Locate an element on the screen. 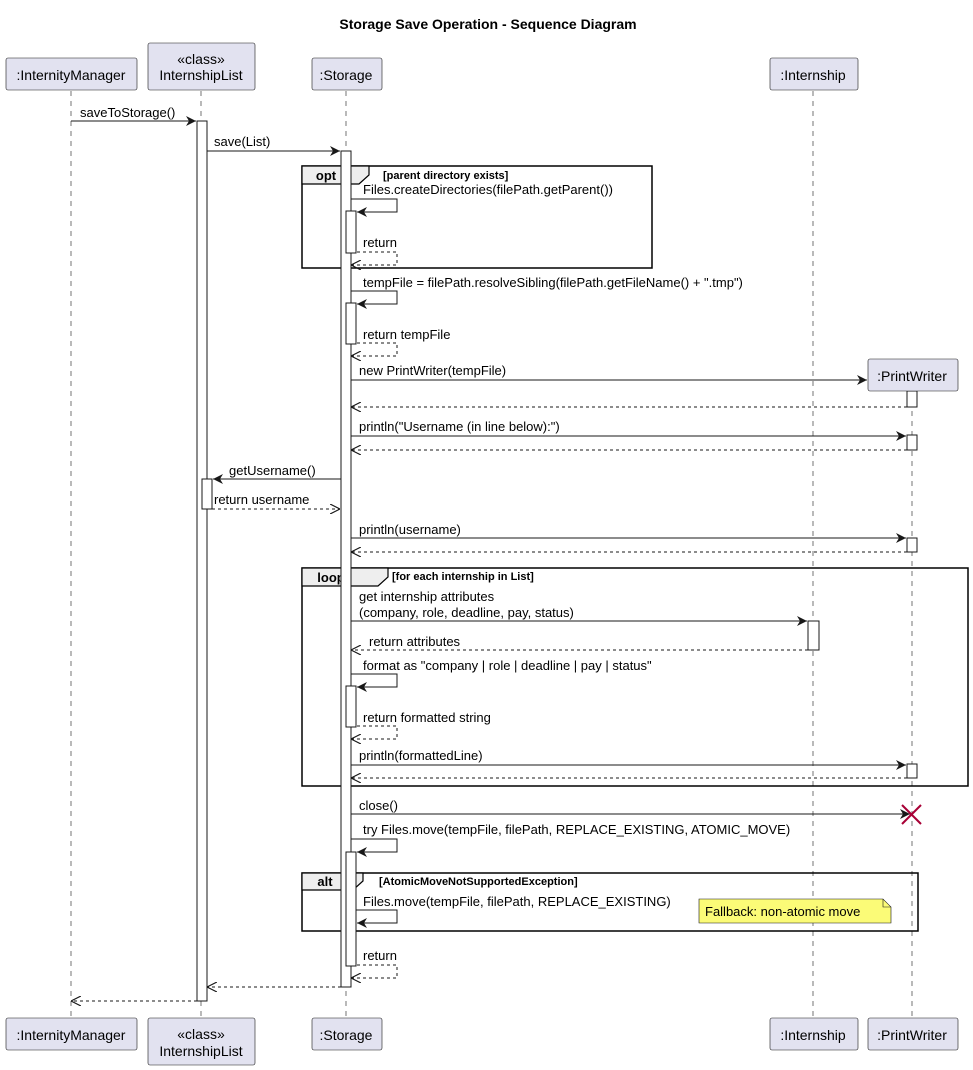 The image size is (973, 1070). activation-storage-files-move is located at coordinates (351, 909).